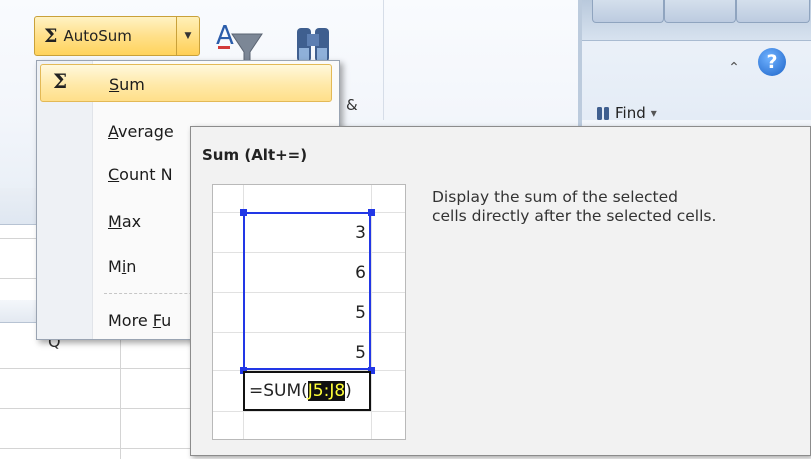 This screenshot has height=459, width=811. I want to click on sum-formula-cell: =SUM(J5:J8), so click(307, 391).